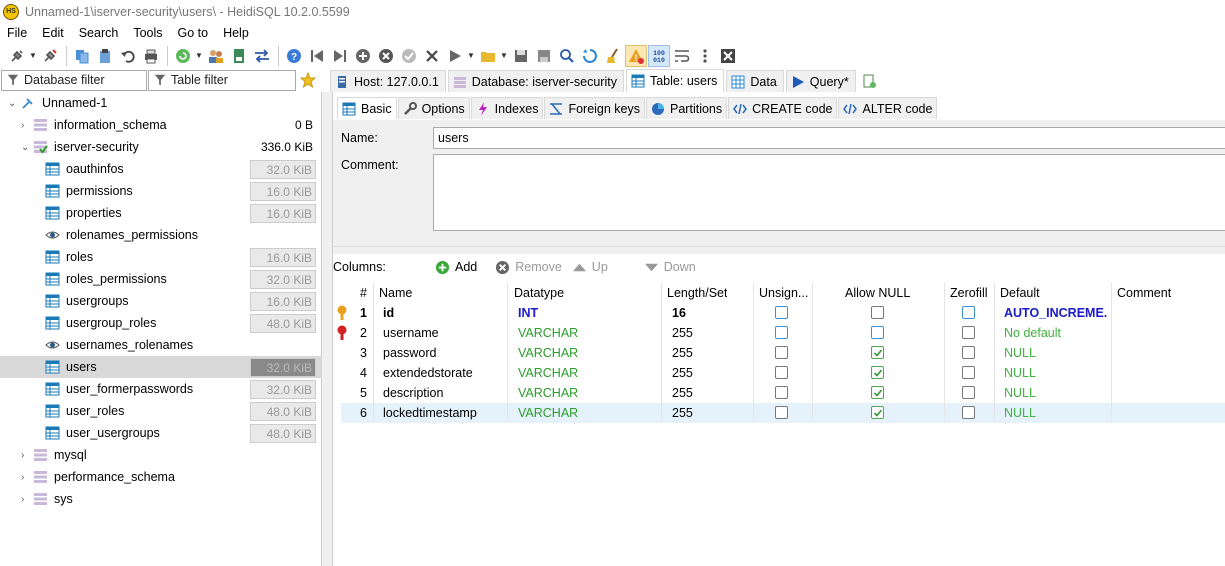  Describe the element at coordinates (17, 56) in the screenshot. I see `connect-plug-icon` at that location.